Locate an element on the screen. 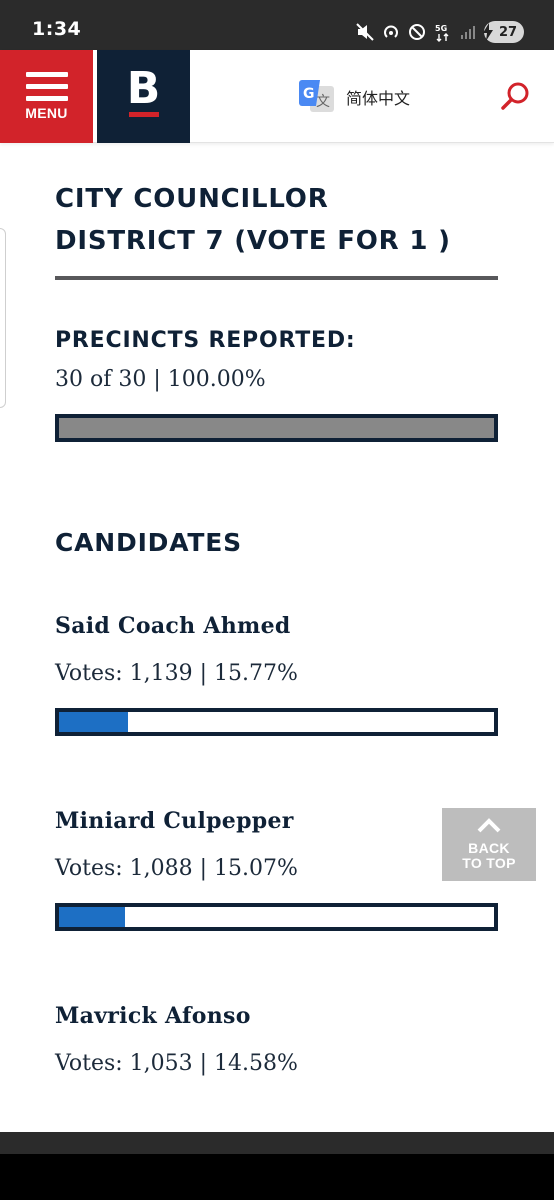 This screenshot has height=1200, width=554. site-logo: B is located at coordinates (143, 96).